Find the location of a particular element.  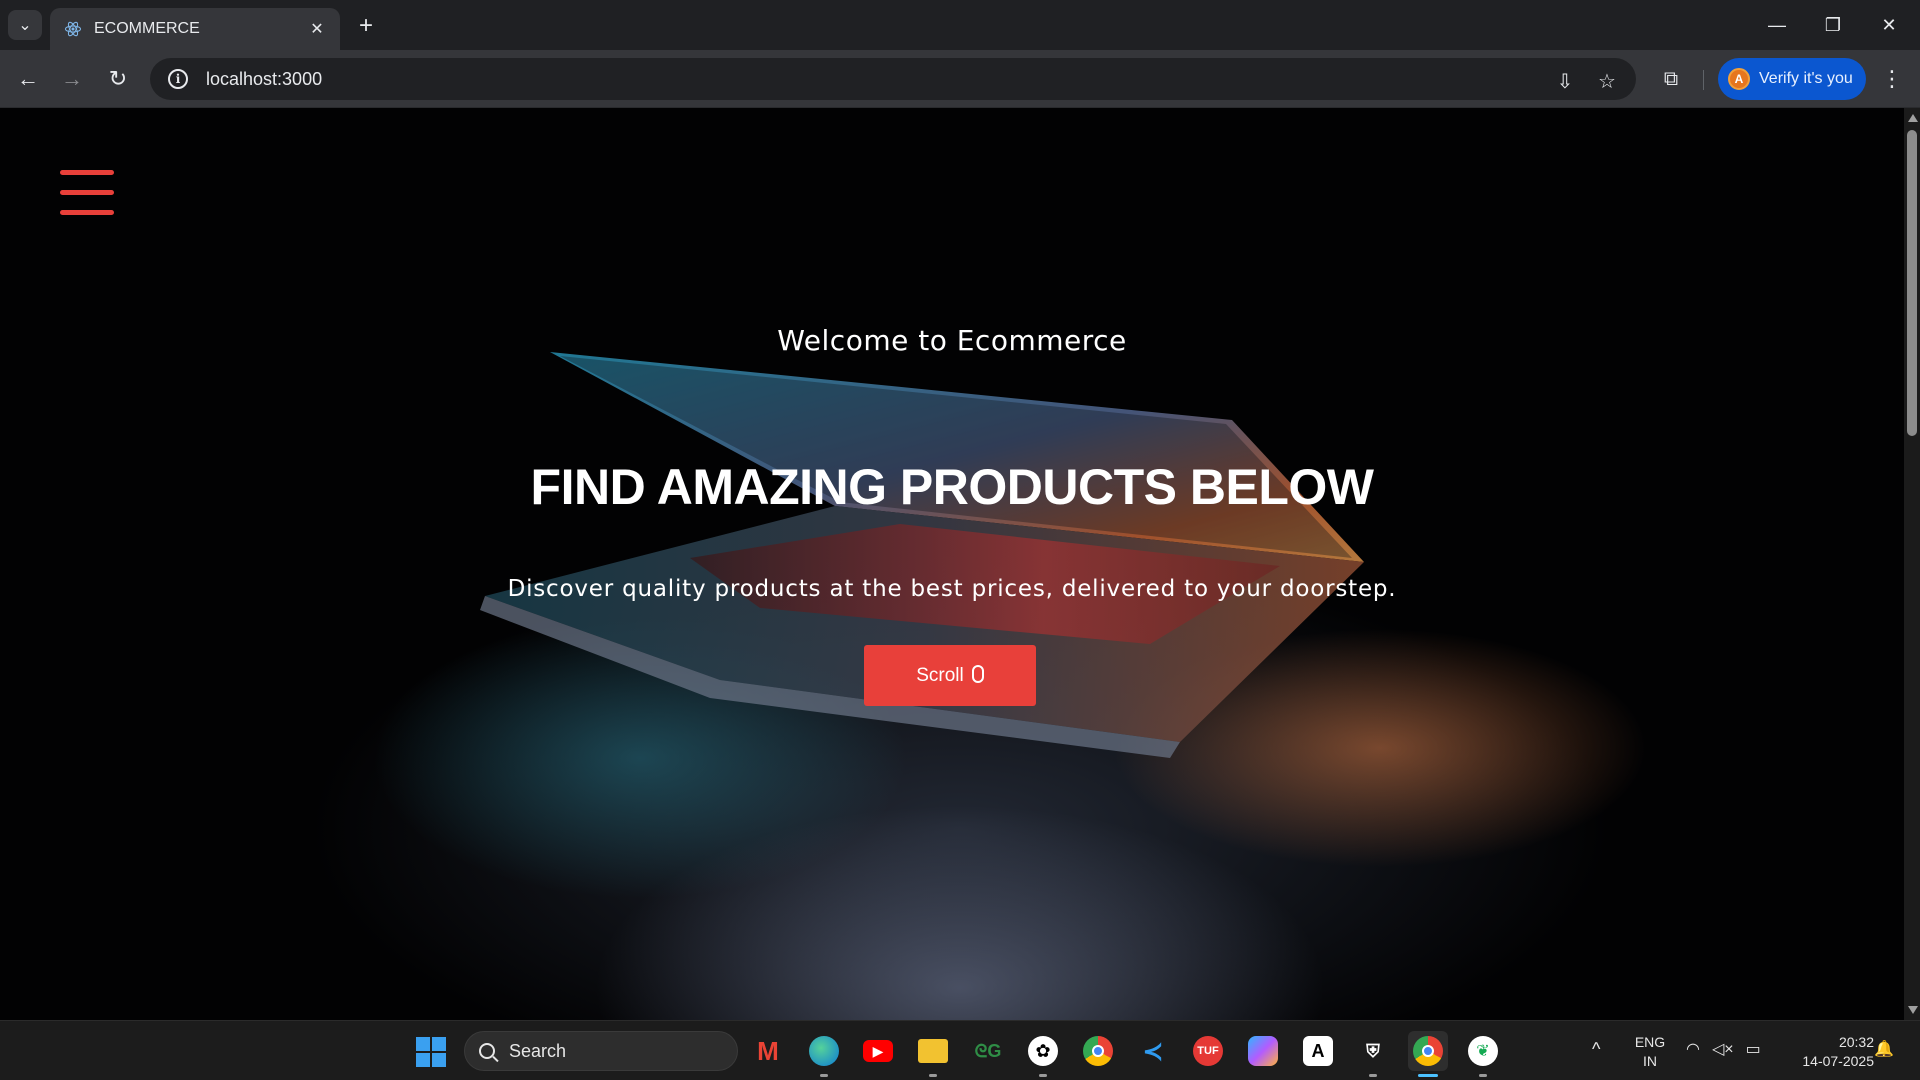

extensions-icon: ⧉ is located at coordinates (1671, 79).